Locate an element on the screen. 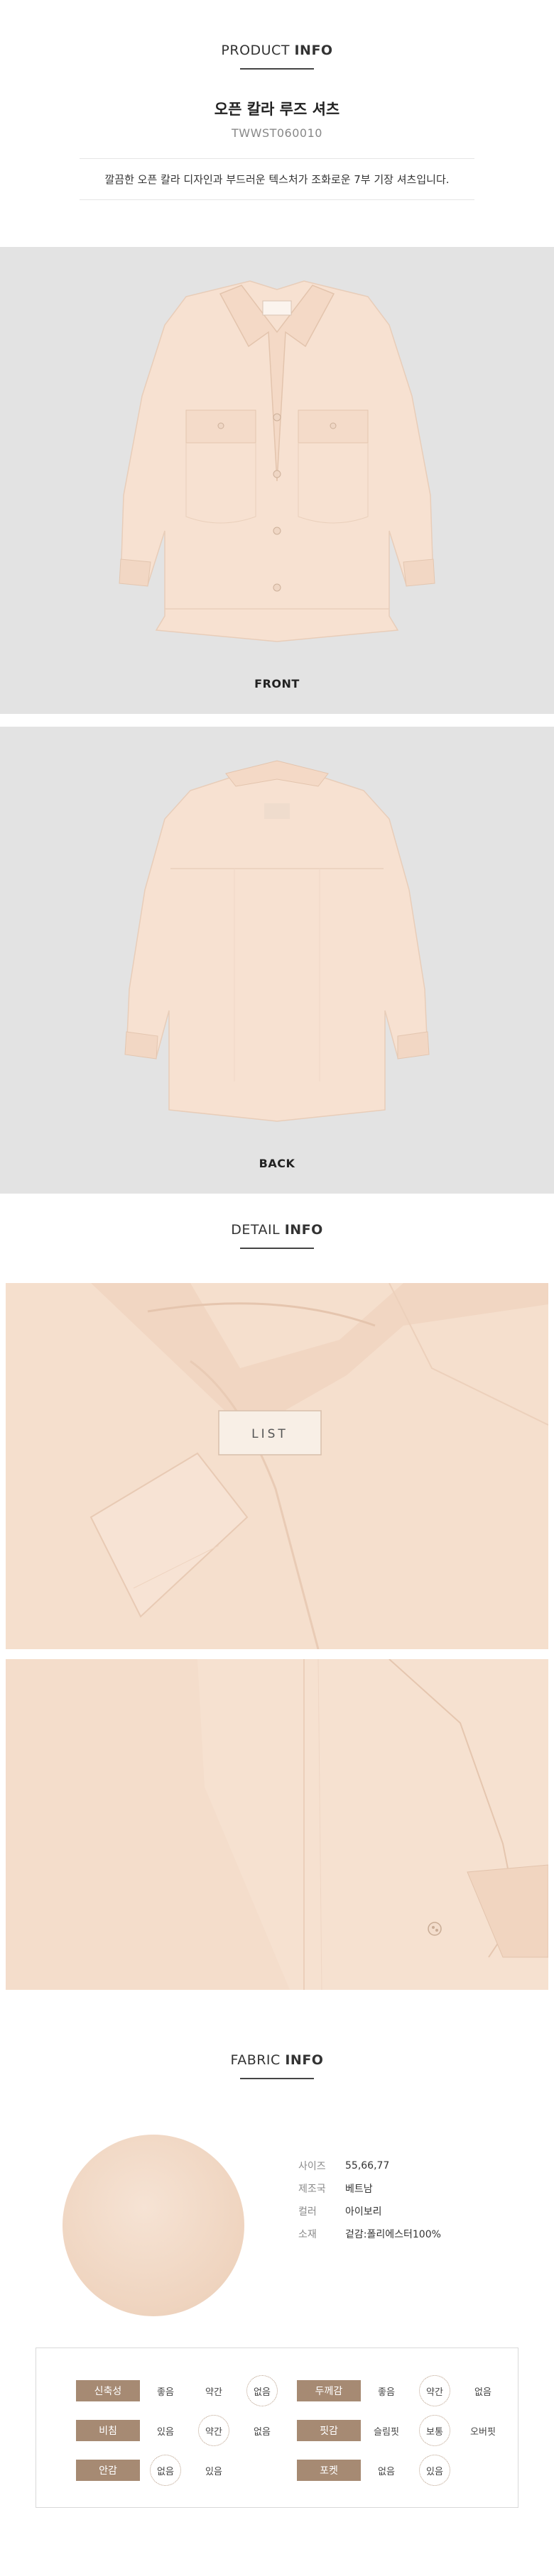 This screenshot has height=2576, width=554. attribute-sheer: 비침 있음 약간 없음 is located at coordinates (186, 2430).